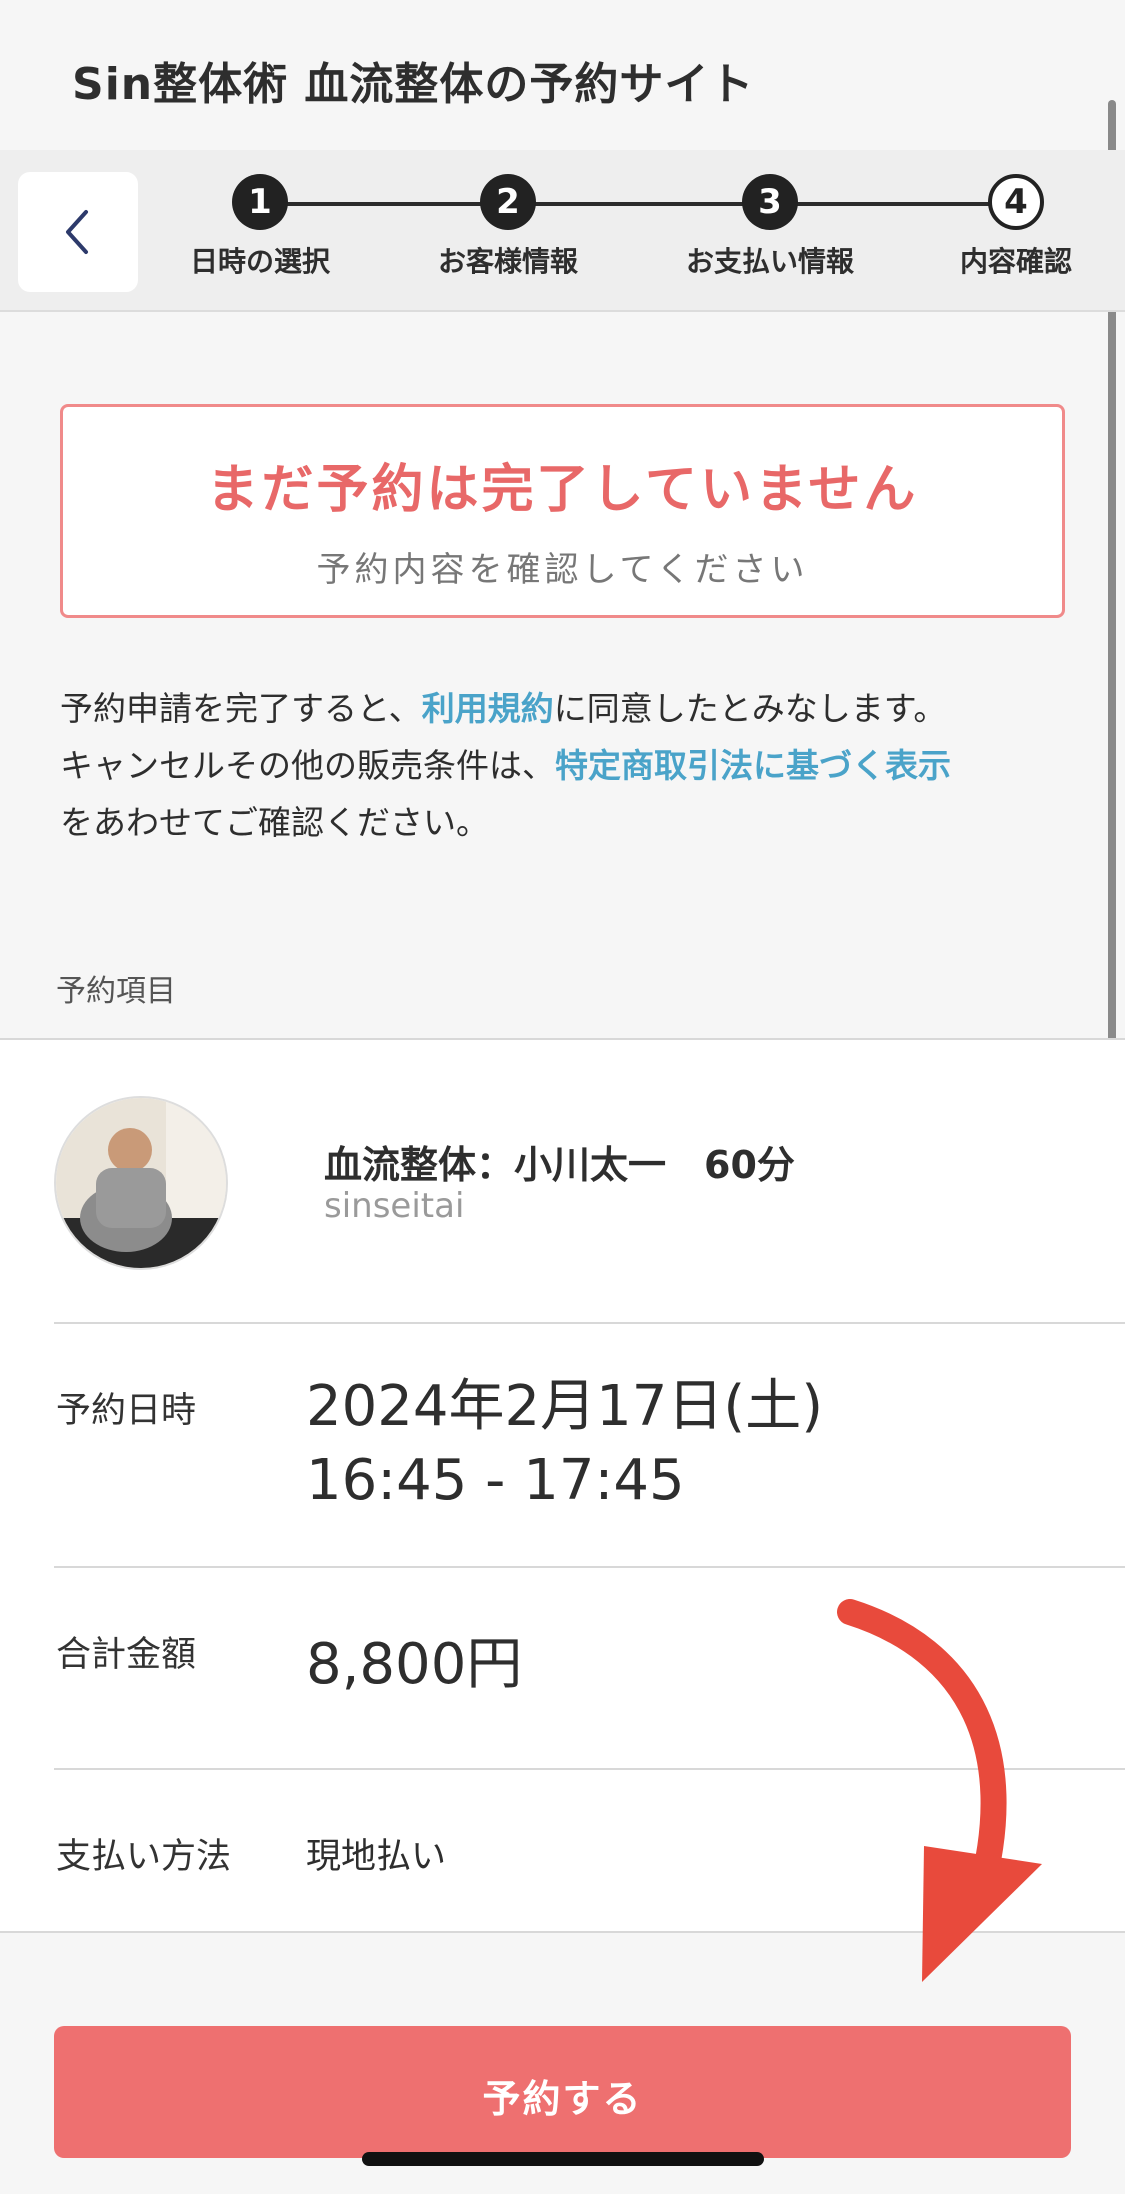 The height and width of the screenshot is (2194, 1125). Describe the element at coordinates (562, 570) in the screenshot. I see `notice-subtitle: 予約内容を確認してください` at that location.